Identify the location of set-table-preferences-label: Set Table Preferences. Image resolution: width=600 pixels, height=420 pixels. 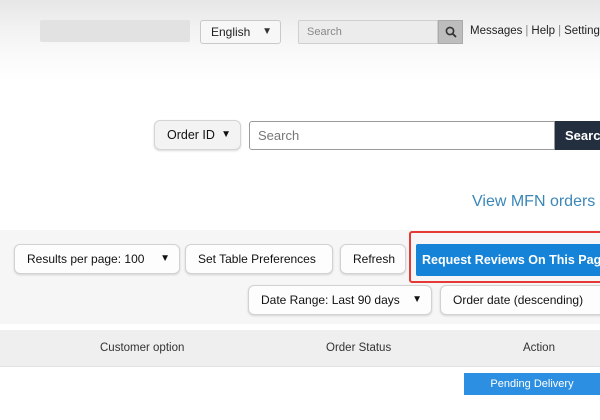
(257, 259).